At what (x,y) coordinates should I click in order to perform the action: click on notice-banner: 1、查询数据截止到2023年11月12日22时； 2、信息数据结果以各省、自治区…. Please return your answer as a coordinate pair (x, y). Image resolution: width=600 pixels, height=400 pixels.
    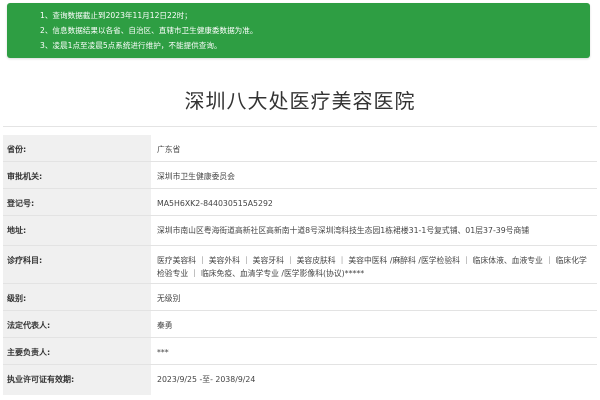
    Looking at the image, I should click on (298, 30).